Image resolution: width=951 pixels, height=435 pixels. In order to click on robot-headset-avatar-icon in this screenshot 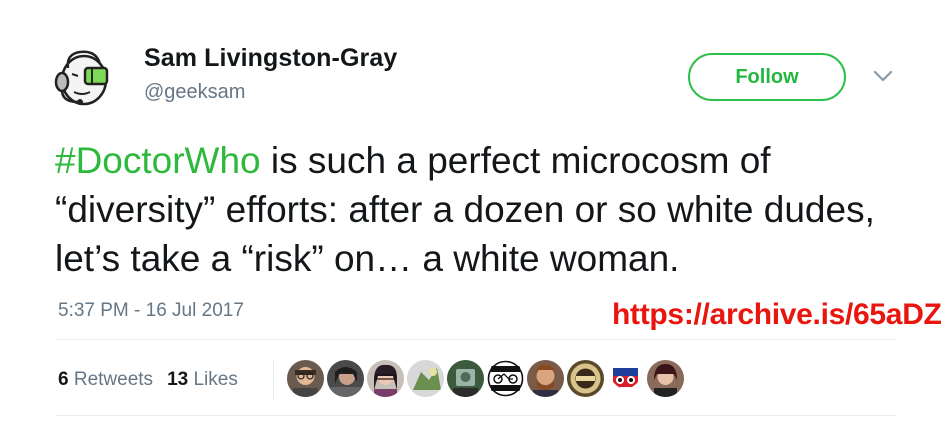, I will do `click(81, 78)`.